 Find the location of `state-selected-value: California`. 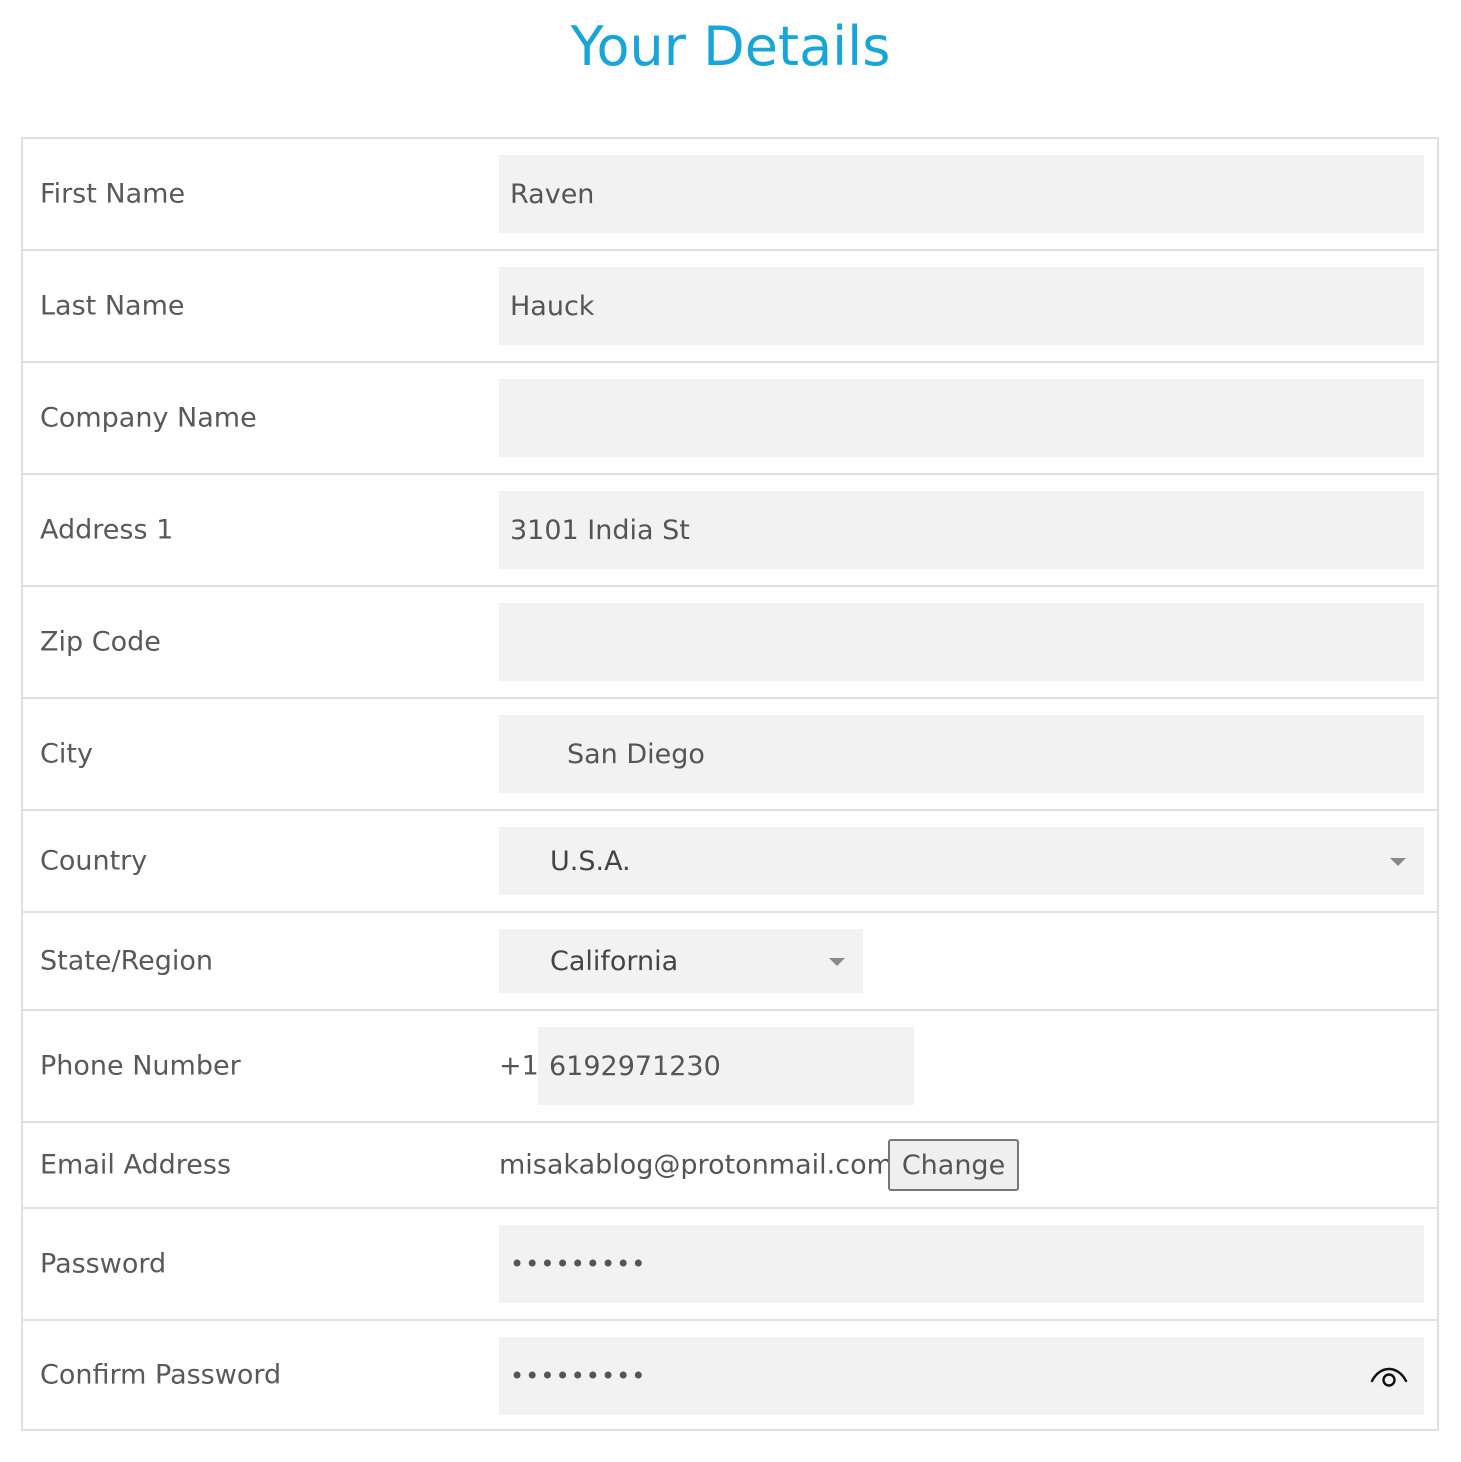

state-selected-value: California is located at coordinates (614, 961).